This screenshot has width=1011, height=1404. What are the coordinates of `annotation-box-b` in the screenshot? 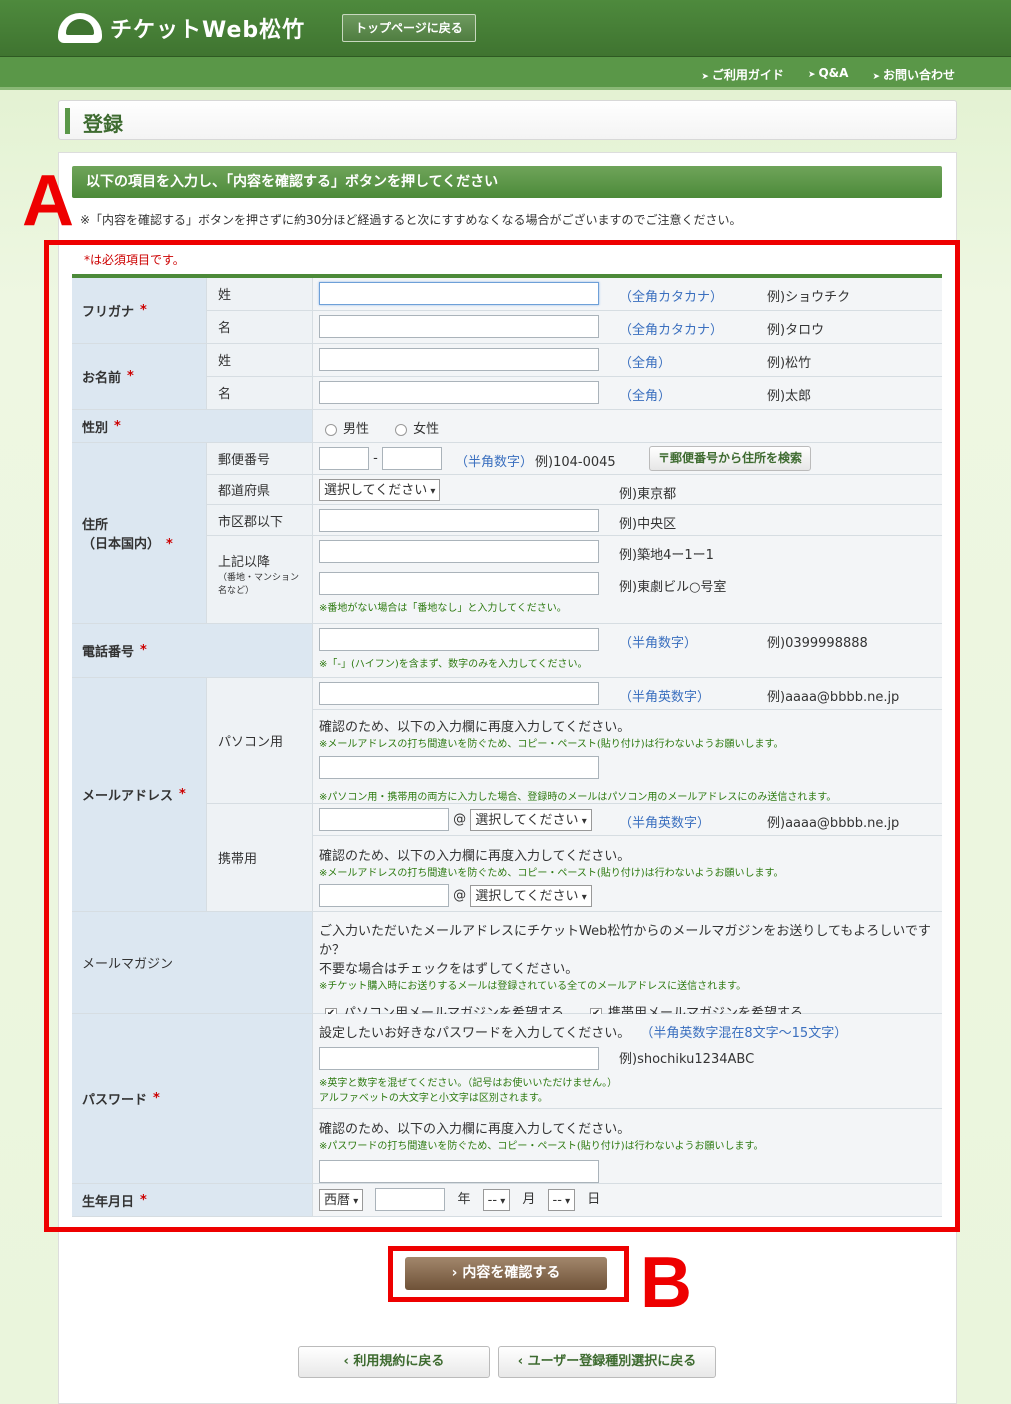 It's located at (508, 1274).